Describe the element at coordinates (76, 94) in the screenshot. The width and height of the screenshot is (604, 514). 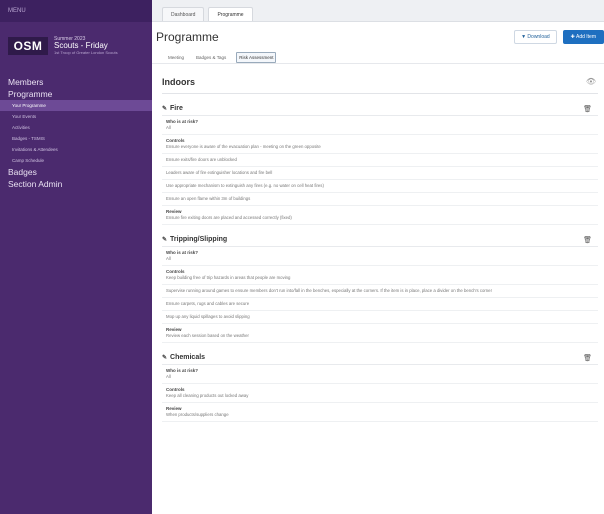
I see `sidebar-item-programme: Programme` at that location.